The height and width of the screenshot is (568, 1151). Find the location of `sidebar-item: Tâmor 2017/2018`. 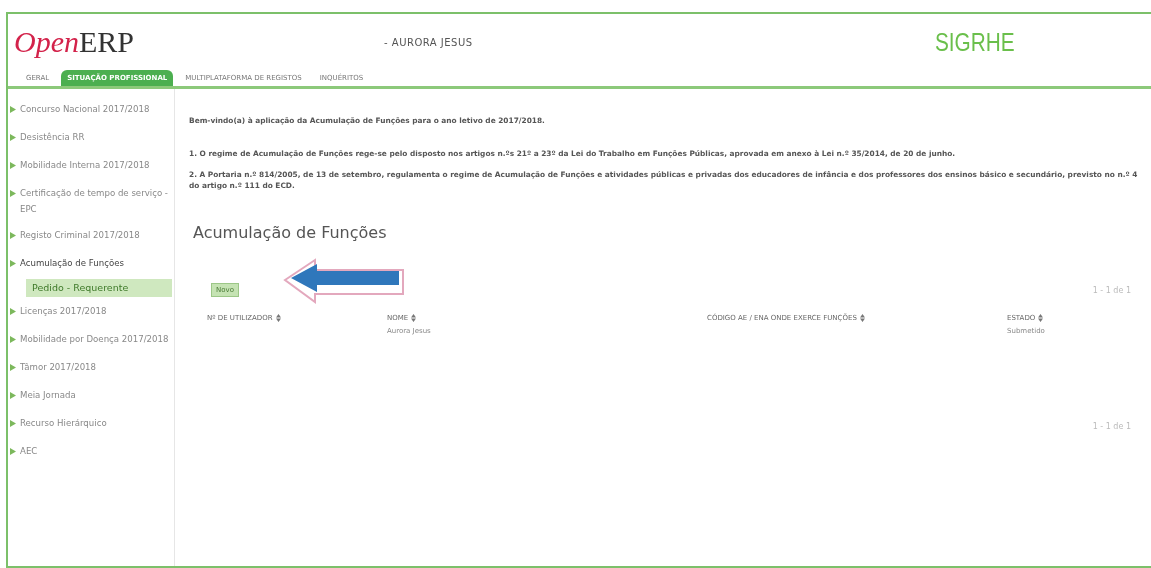

sidebar-item: Tâmor 2017/2018 is located at coordinates (91, 369).